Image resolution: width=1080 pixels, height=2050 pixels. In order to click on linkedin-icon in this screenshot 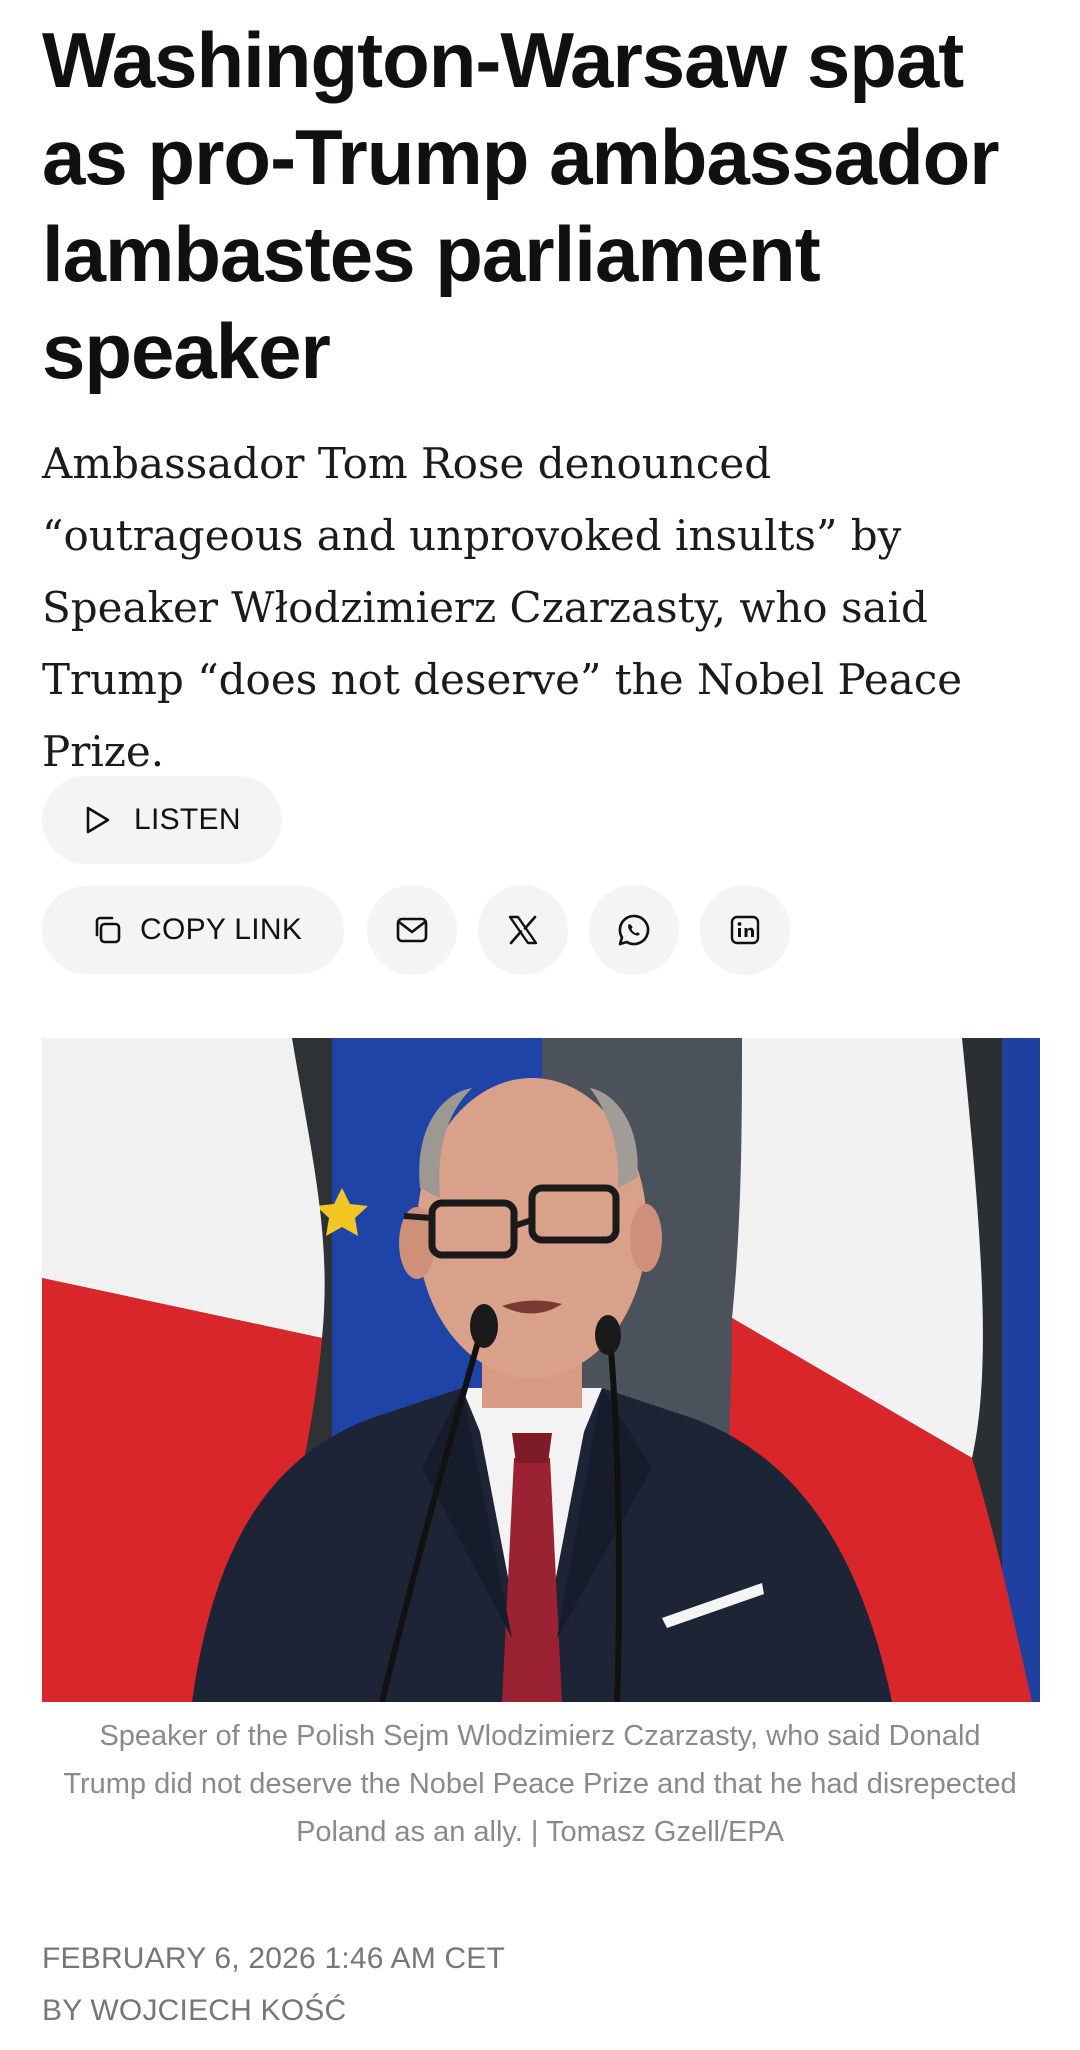, I will do `click(745, 930)`.